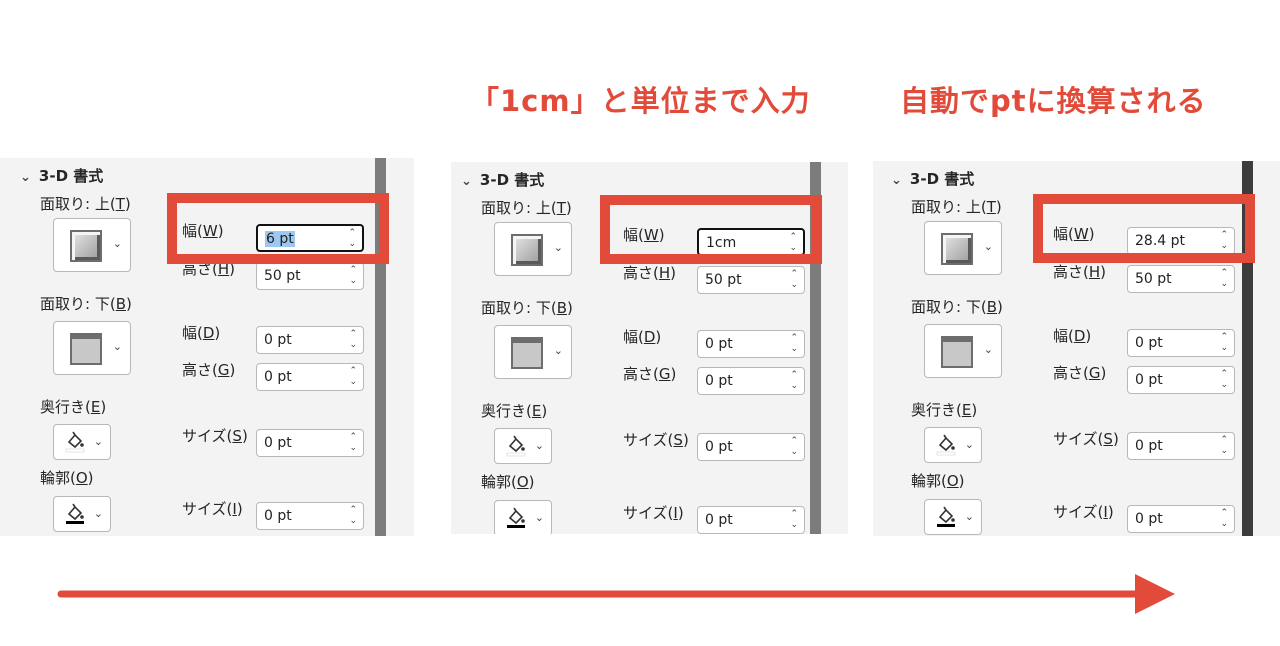  What do you see at coordinates (1053, 101) in the screenshot?
I see `caption-right: 自動でptに換算される` at bounding box center [1053, 101].